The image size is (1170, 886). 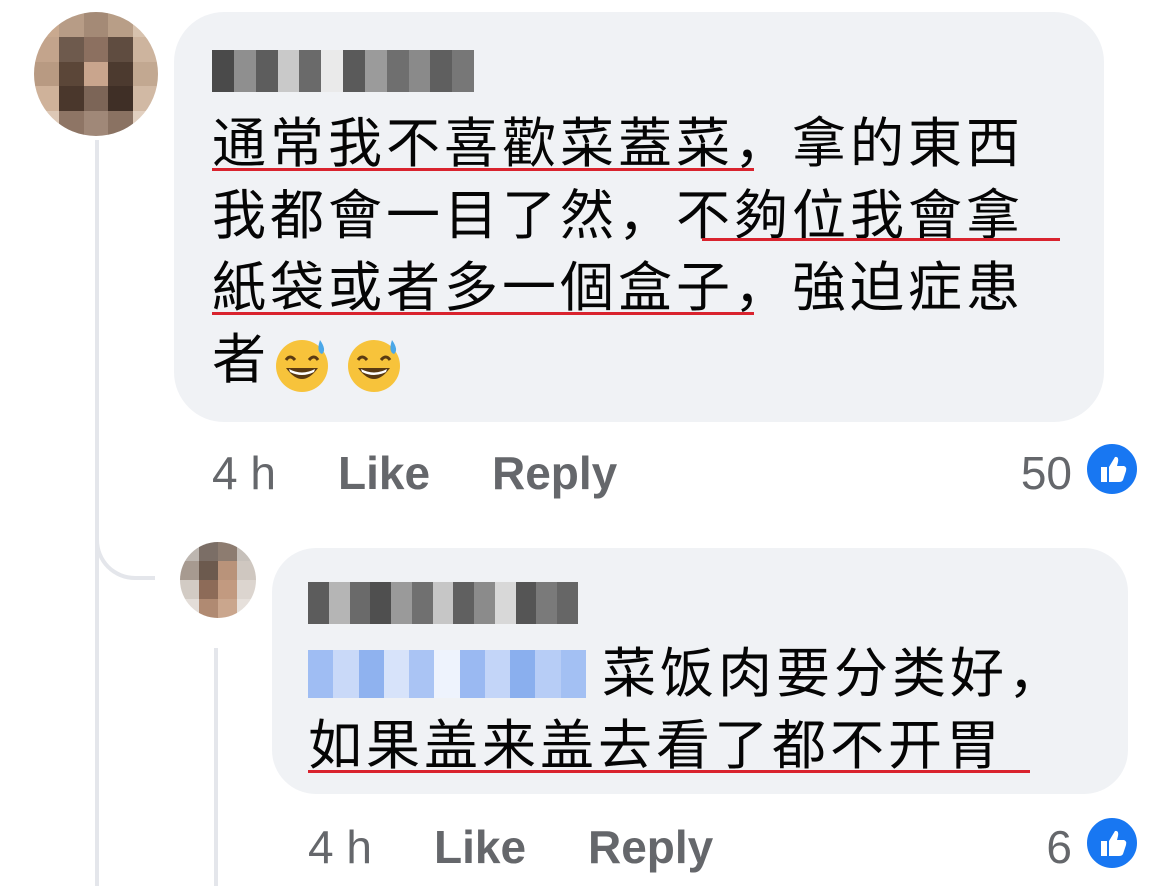 What do you see at coordinates (216, 767) in the screenshot?
I see `thread-line-reply` at bounding box center [216, 767].